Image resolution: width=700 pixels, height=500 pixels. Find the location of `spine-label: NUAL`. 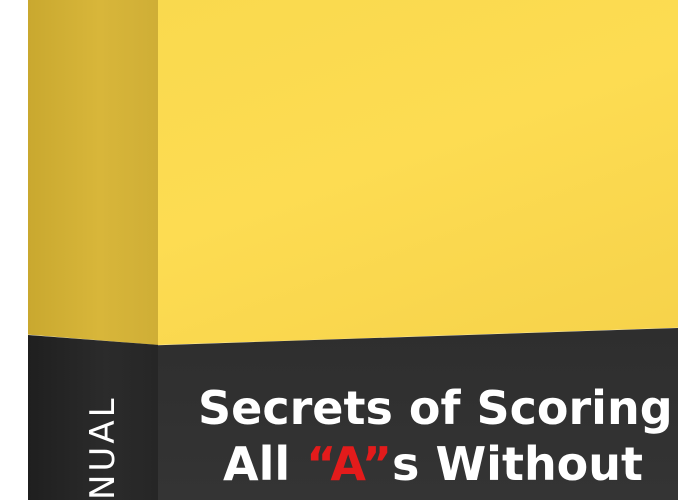

spine-label: NUAL is located at coordinates (103, 447).